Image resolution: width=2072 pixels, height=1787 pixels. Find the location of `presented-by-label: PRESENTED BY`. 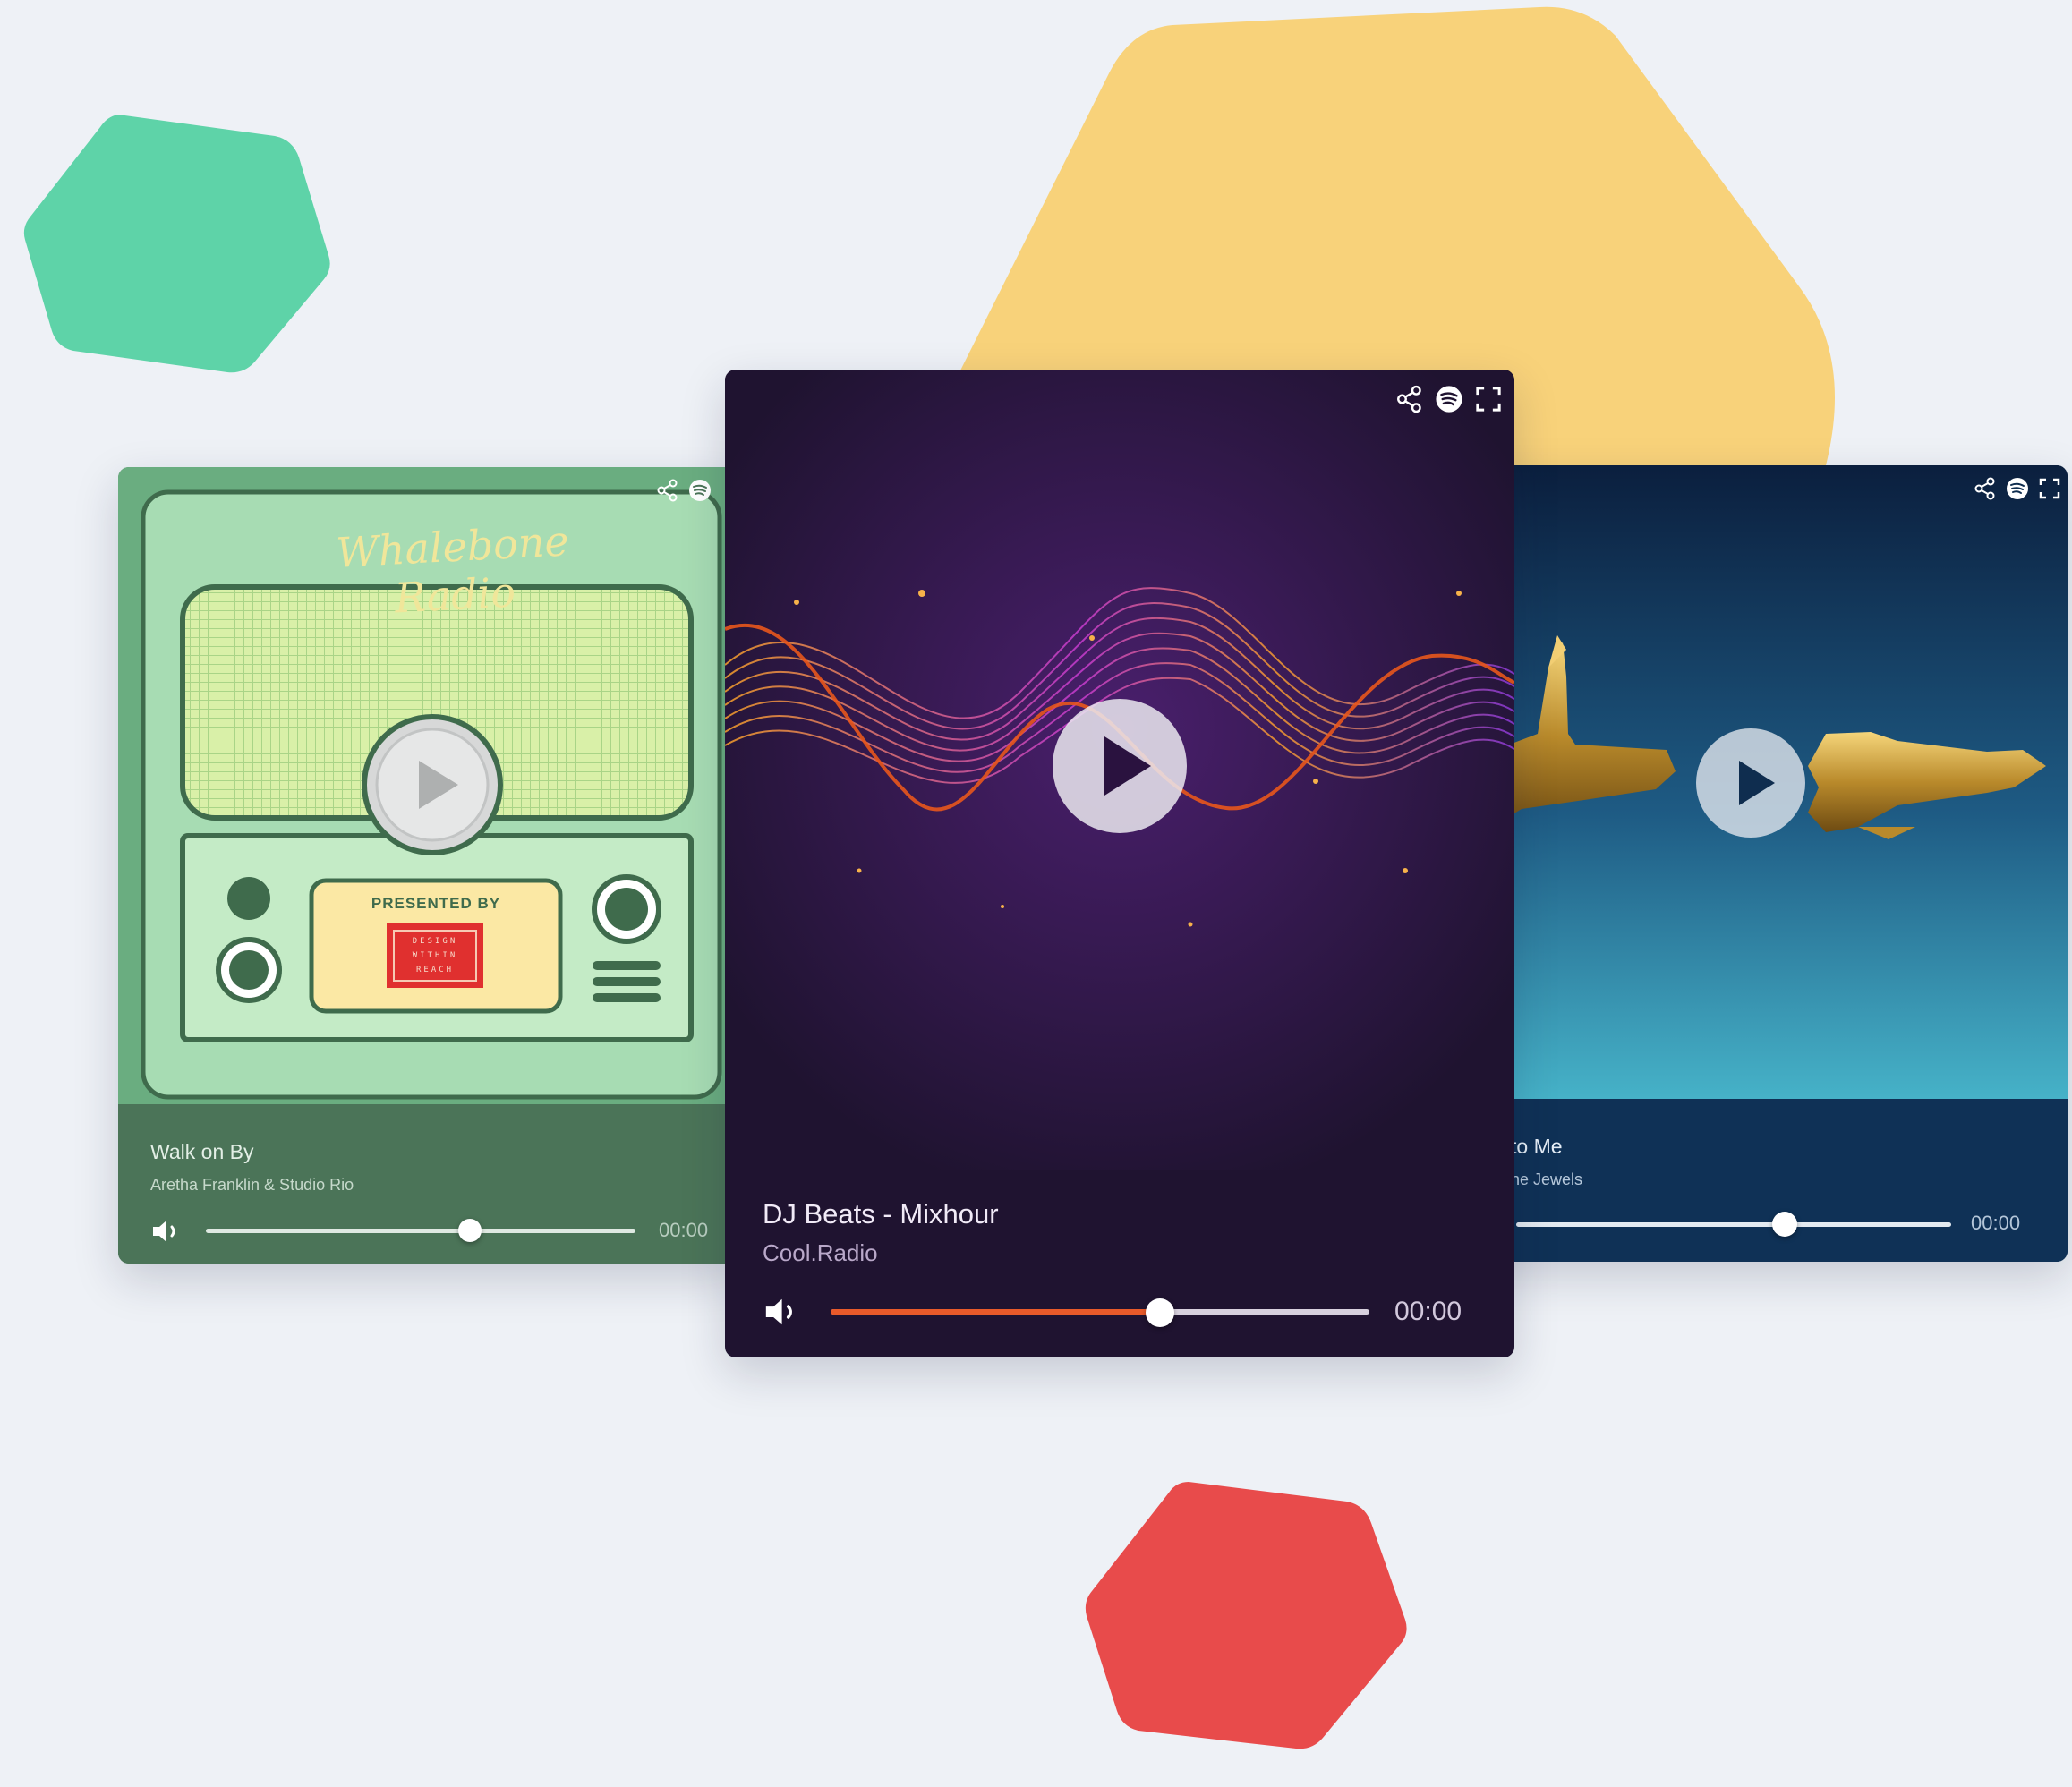

presented-by-label: PRESENTED BY is located at coordinates (436, 903).